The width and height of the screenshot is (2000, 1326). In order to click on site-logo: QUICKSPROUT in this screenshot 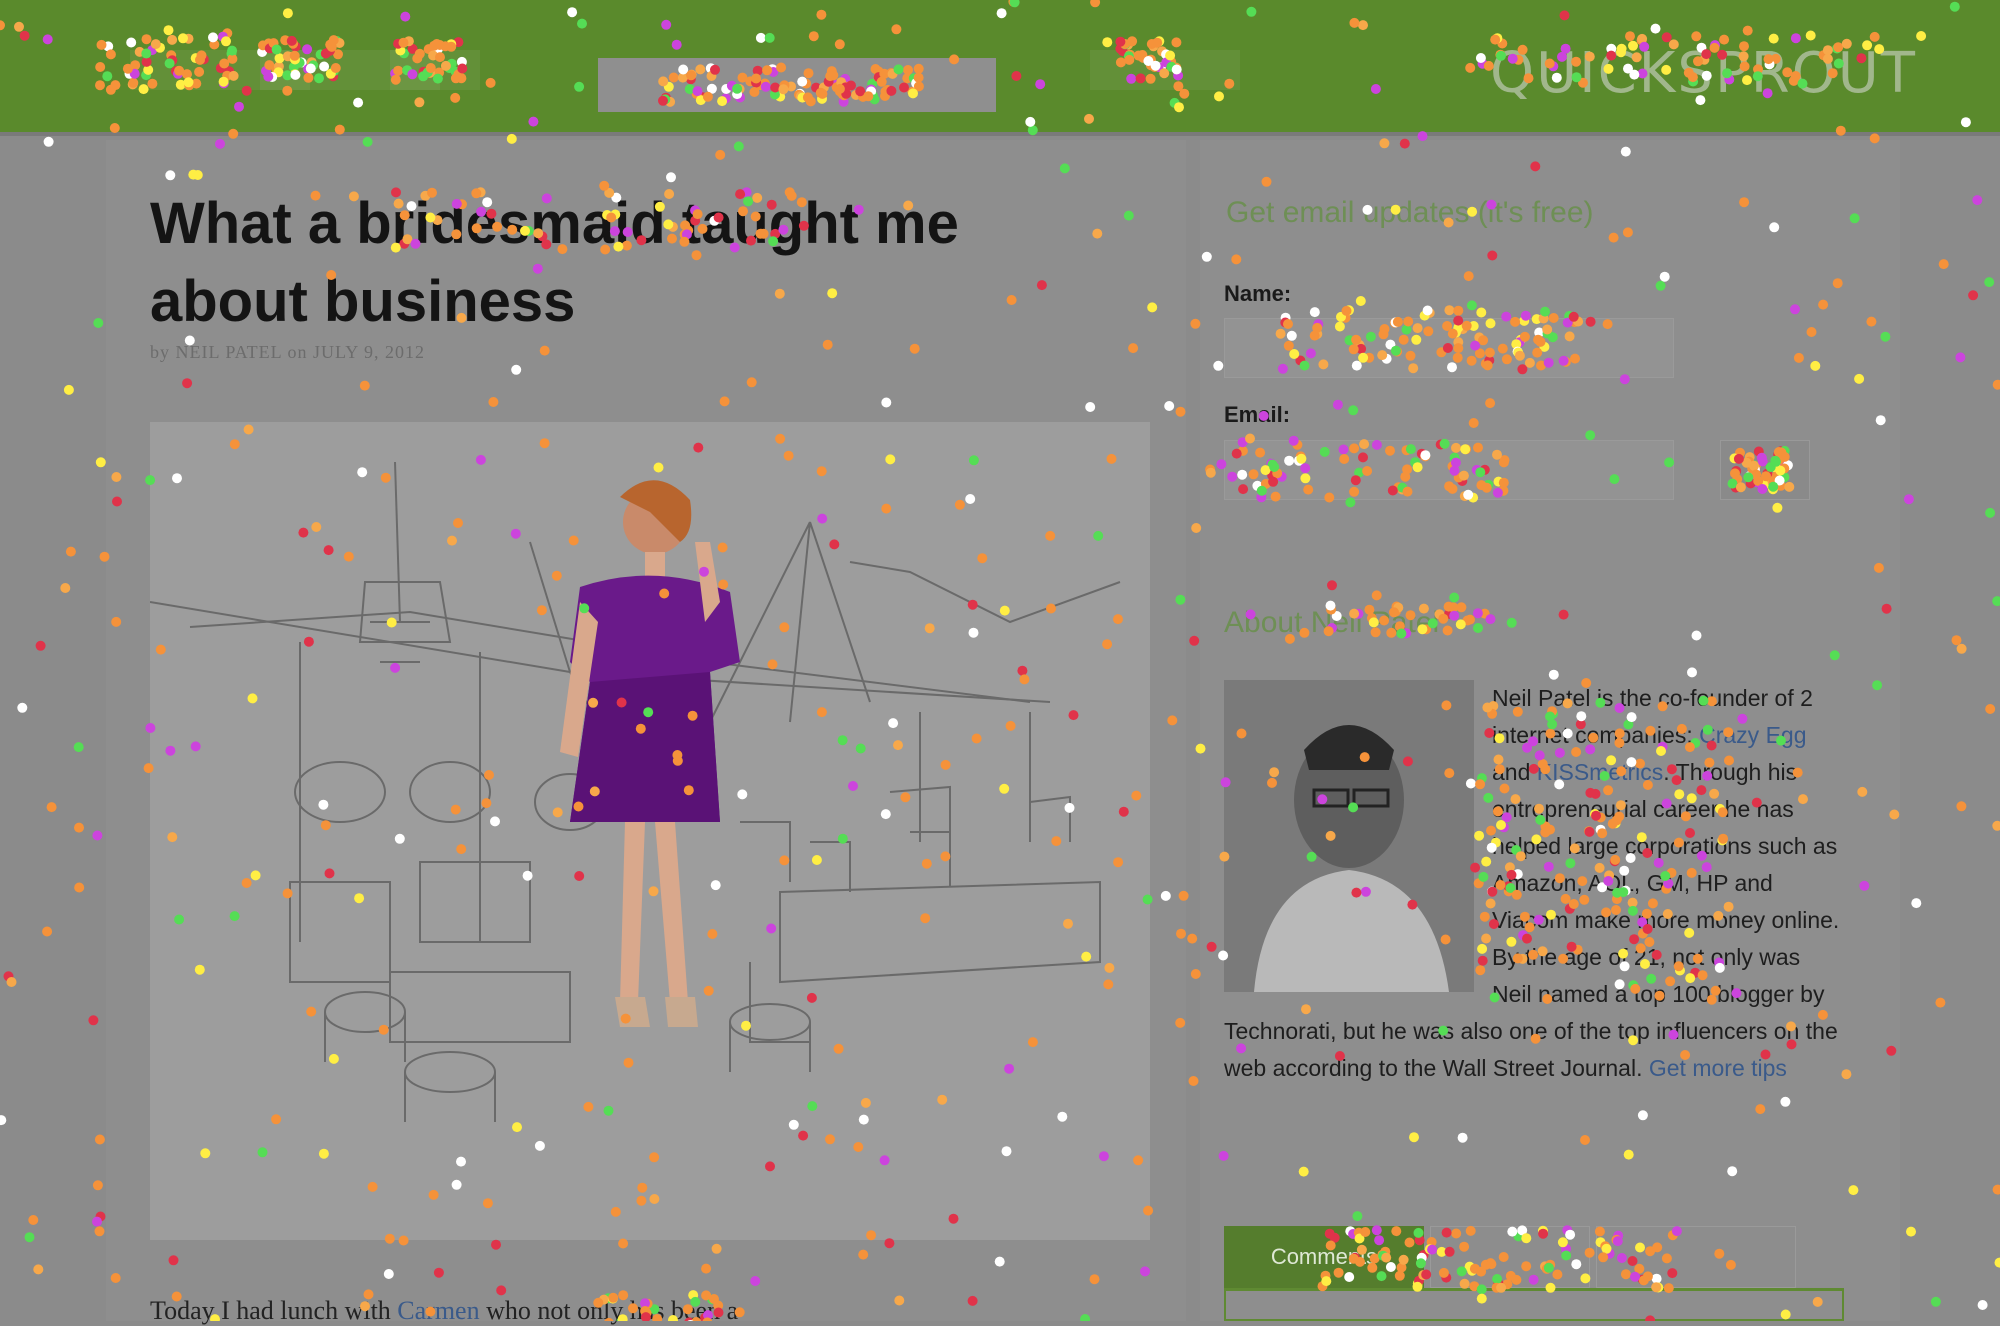, I will do `click(1680, 74)`.